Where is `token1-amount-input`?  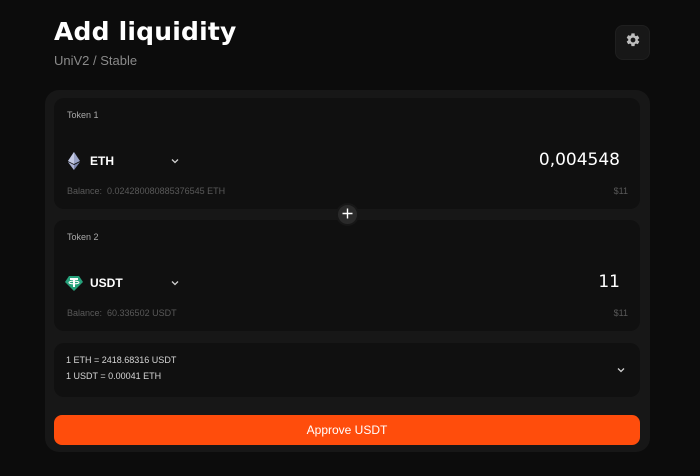 token1-amount-input is located at coordinates (490, 160).